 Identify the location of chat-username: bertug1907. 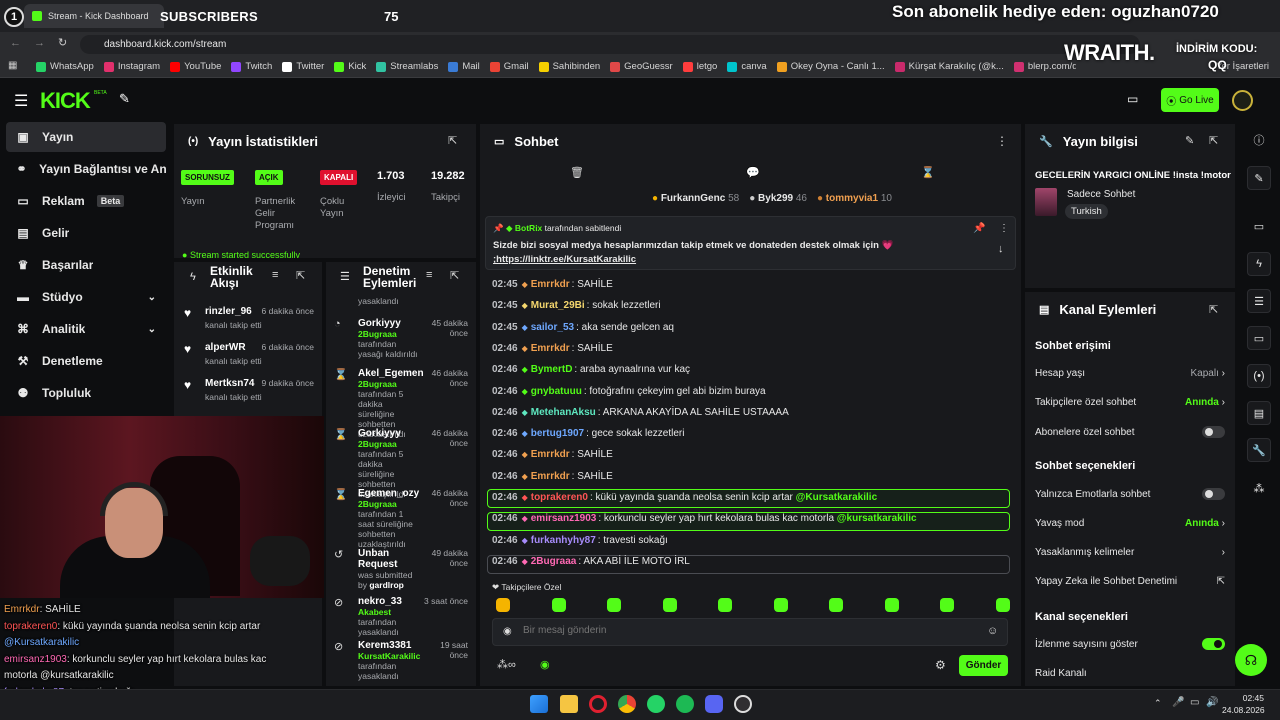
(557, 433).